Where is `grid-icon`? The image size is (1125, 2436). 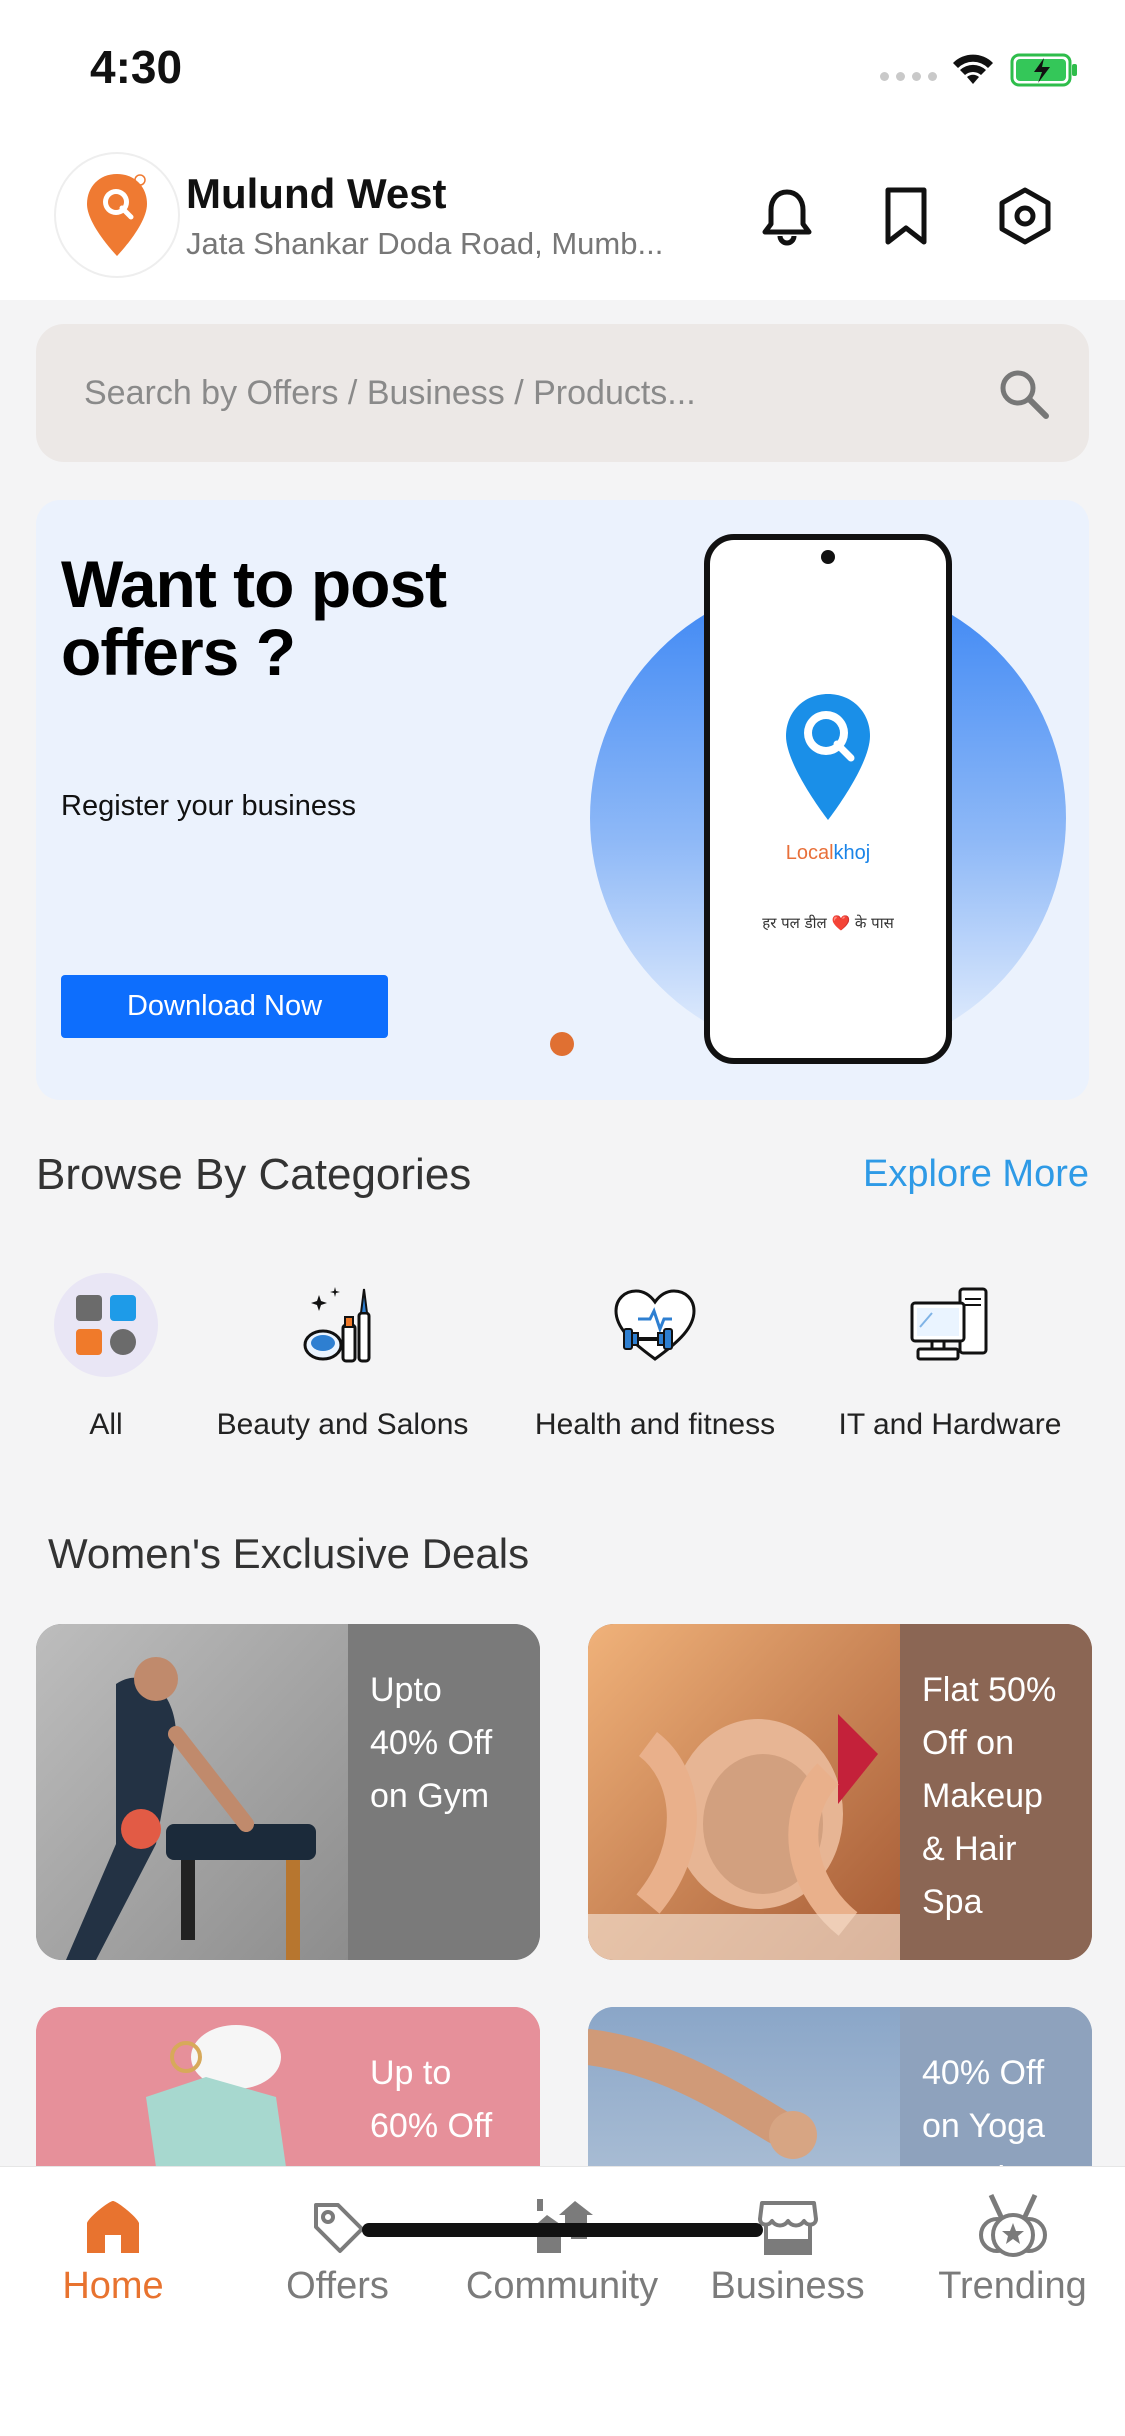
grid-icon is located at coordinates (106, 1325).